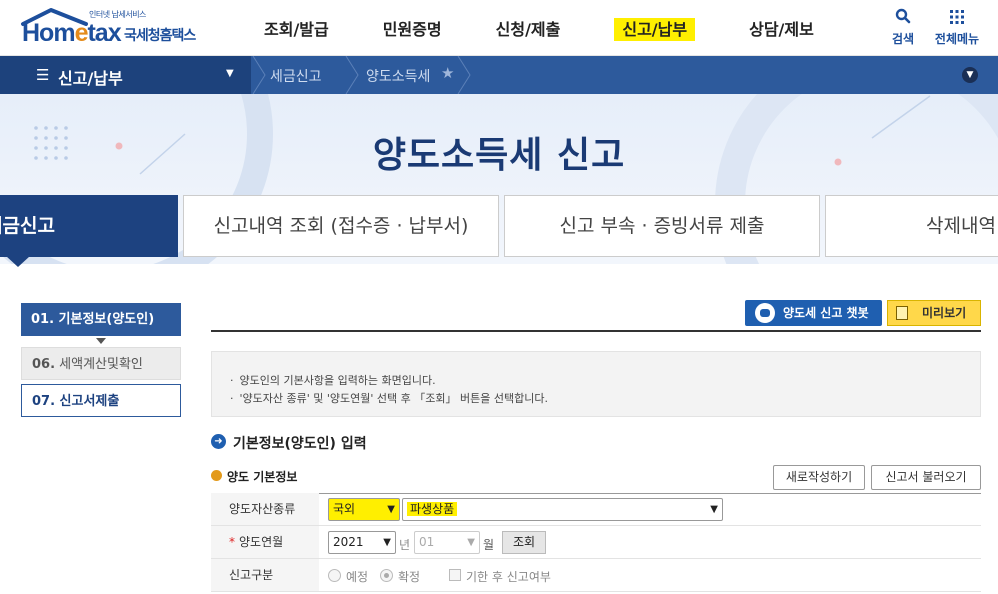  I want to click on year-select: 2021 ▼, so click(362, 542).